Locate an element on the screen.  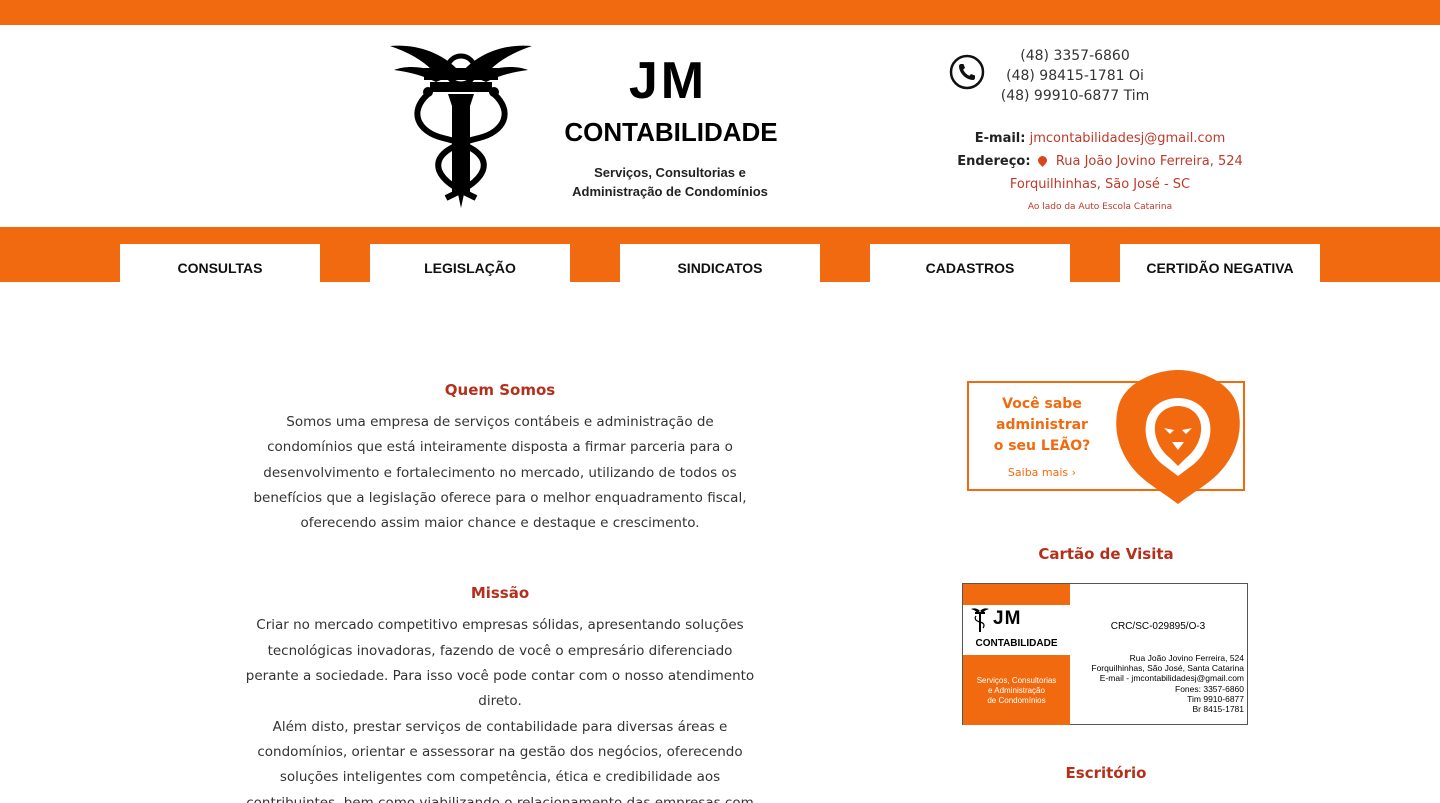
card-tagline-line1: Serviços, Consultorias is located at coordinates (1016, 680).